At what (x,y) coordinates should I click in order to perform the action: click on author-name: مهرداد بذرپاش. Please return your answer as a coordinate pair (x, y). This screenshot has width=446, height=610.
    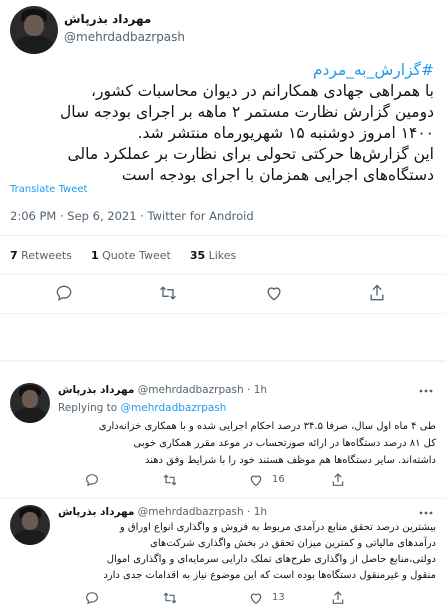
    Looking at the image, I should click on (124, 19).